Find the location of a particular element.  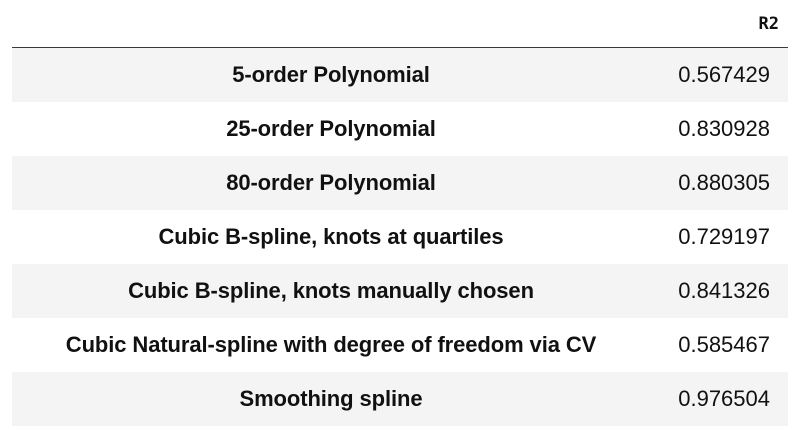

header-row: R2 is located at coordinates (400, 24).